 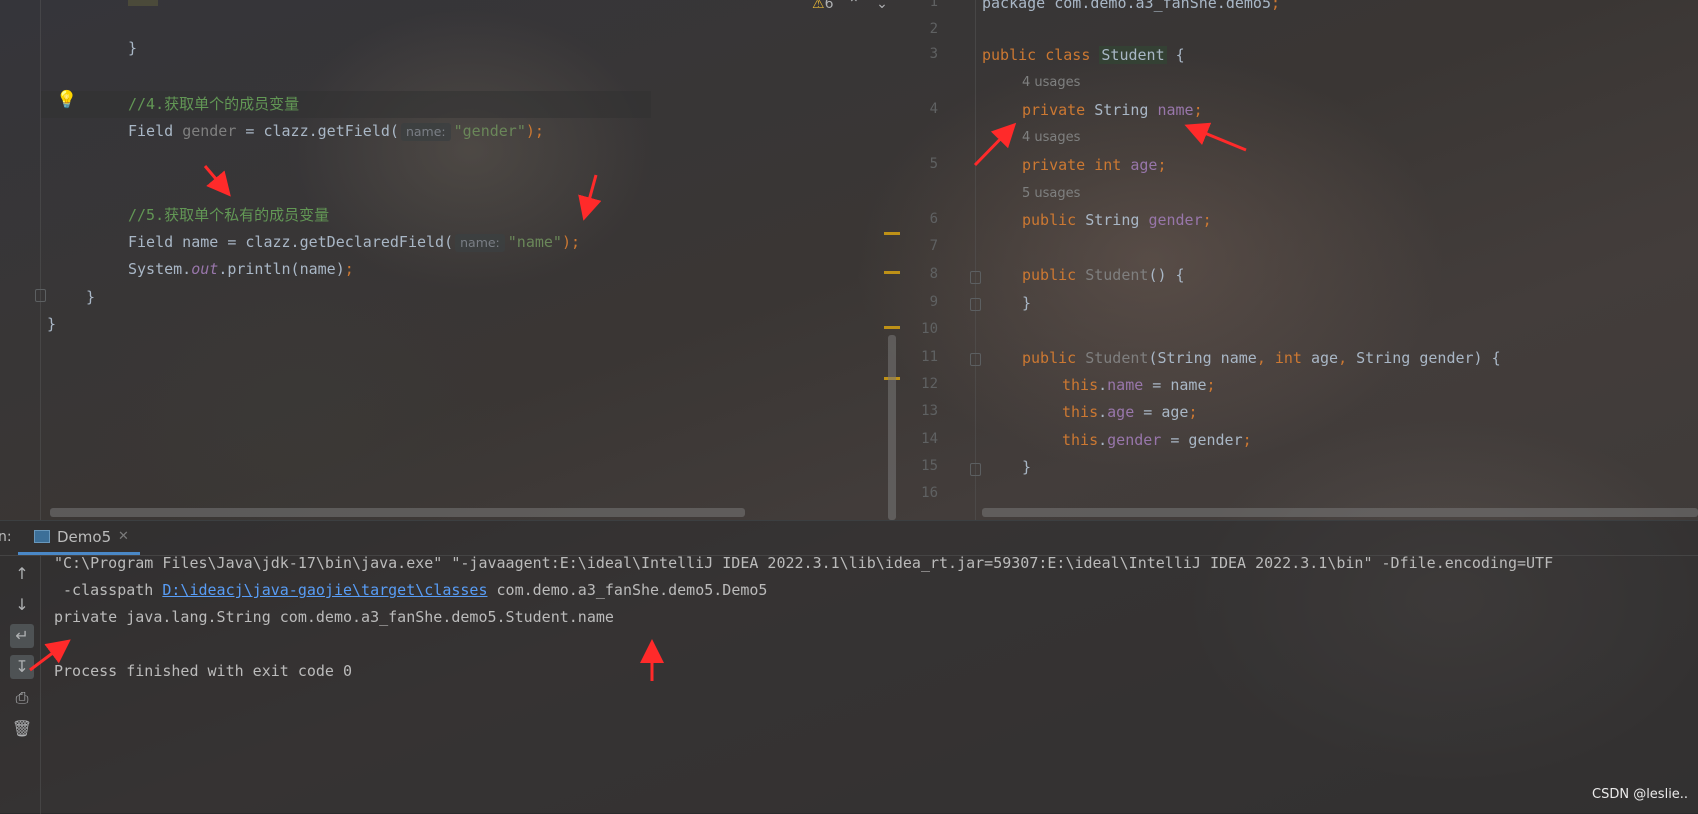 What do you see at coordinates (203, 671) in the screenshot?
I see `console-exit-line: Process finished with exit code 0` at bounding box center [203, 671].